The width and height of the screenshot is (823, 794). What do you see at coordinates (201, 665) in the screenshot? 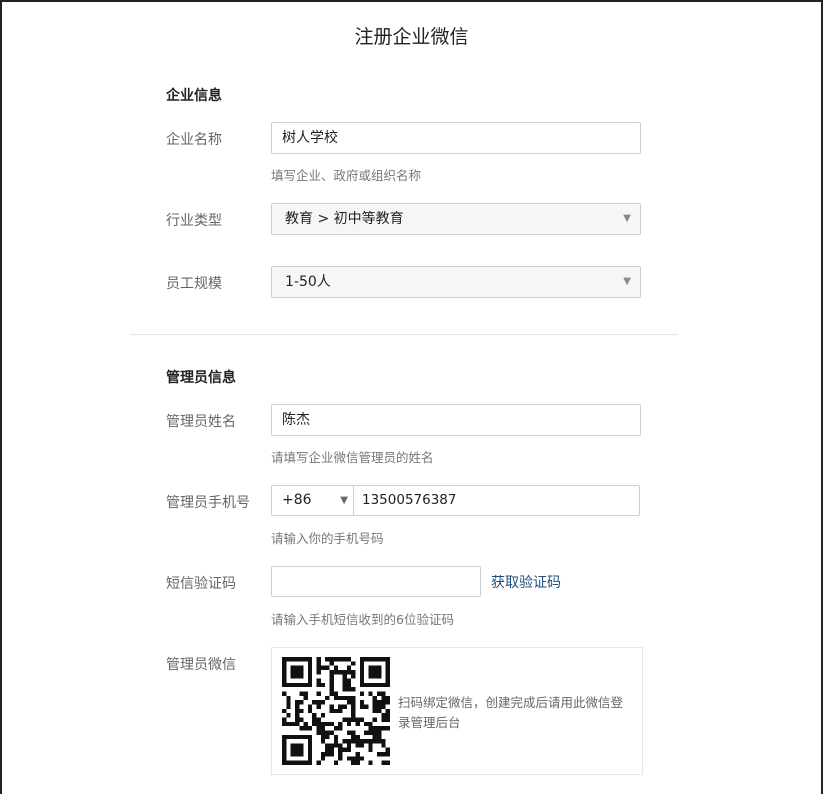
I see `admin-wechat-label: 管理员微信` at bounding box center [201, 665].